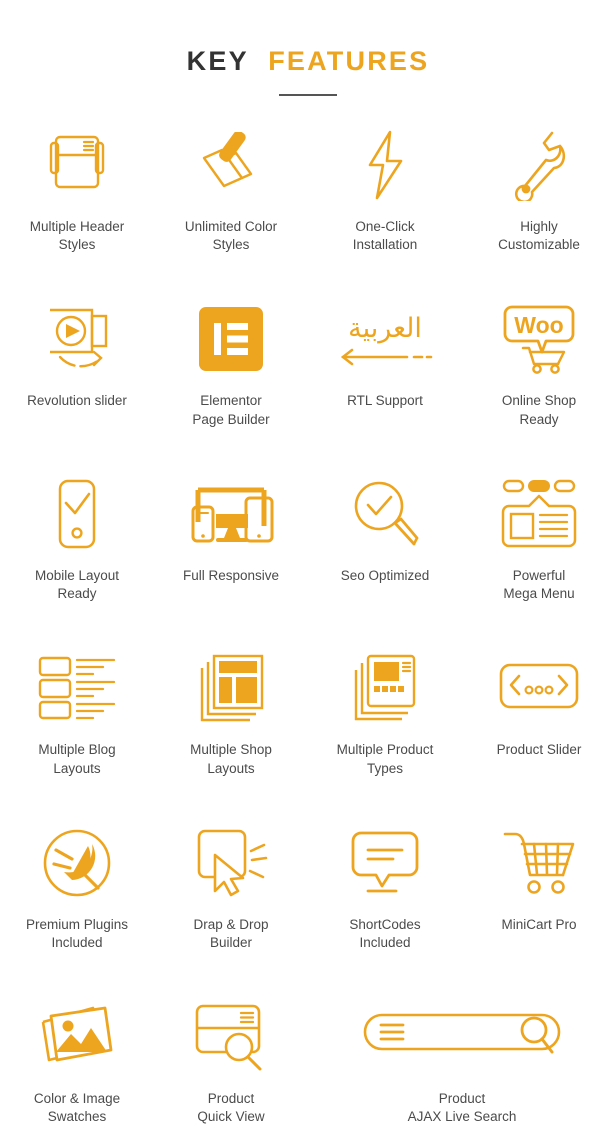  Describe the element at coordinates (539, 924) in the screenshot. I see `feature-label: MiniCart Pro` at that location.